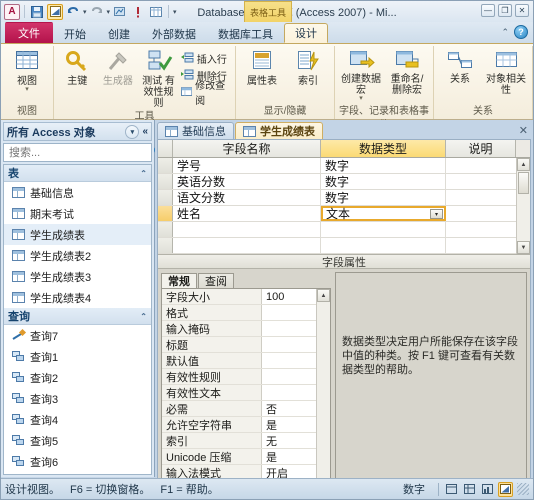 Image resolution: width=534 pixels, height=500 pixels. Describe the element at coordinates (174, 33) in the screenshot. I see `tab-external-data: 外部数据` at that location.